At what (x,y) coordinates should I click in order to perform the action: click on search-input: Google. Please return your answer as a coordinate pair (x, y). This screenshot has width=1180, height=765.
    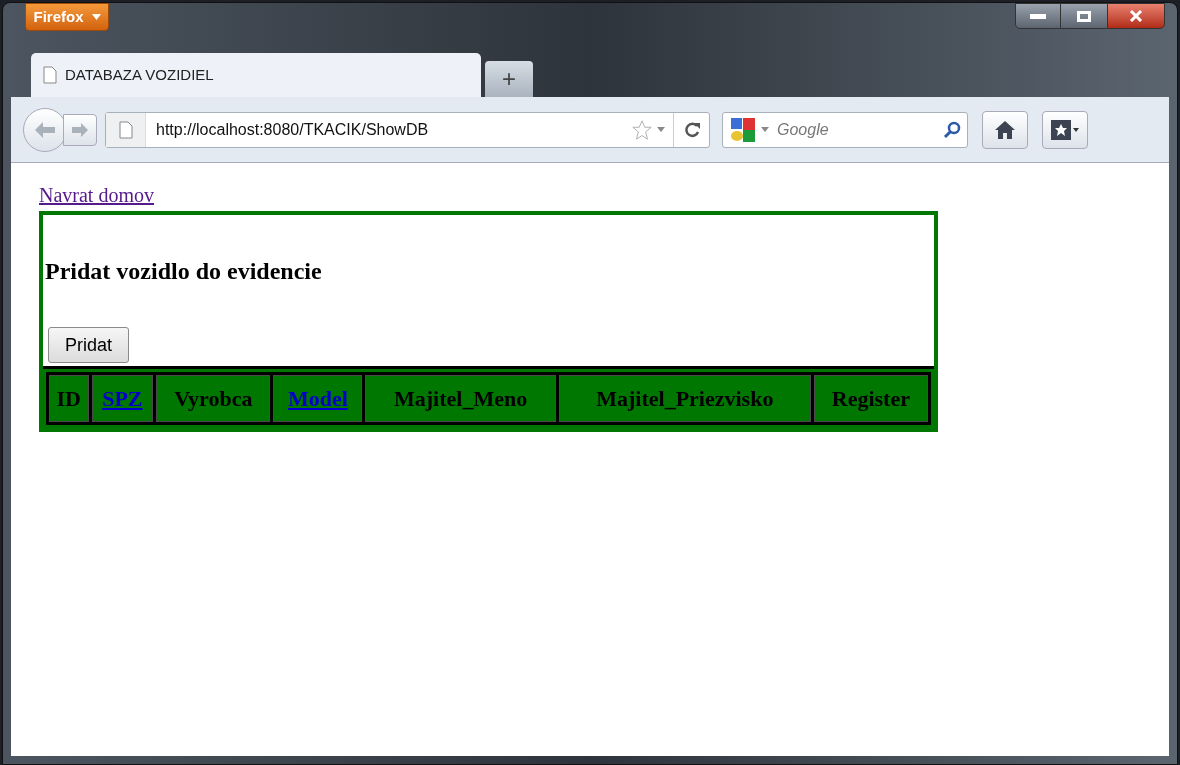
    Looking at the image, I should click on (858, 129).